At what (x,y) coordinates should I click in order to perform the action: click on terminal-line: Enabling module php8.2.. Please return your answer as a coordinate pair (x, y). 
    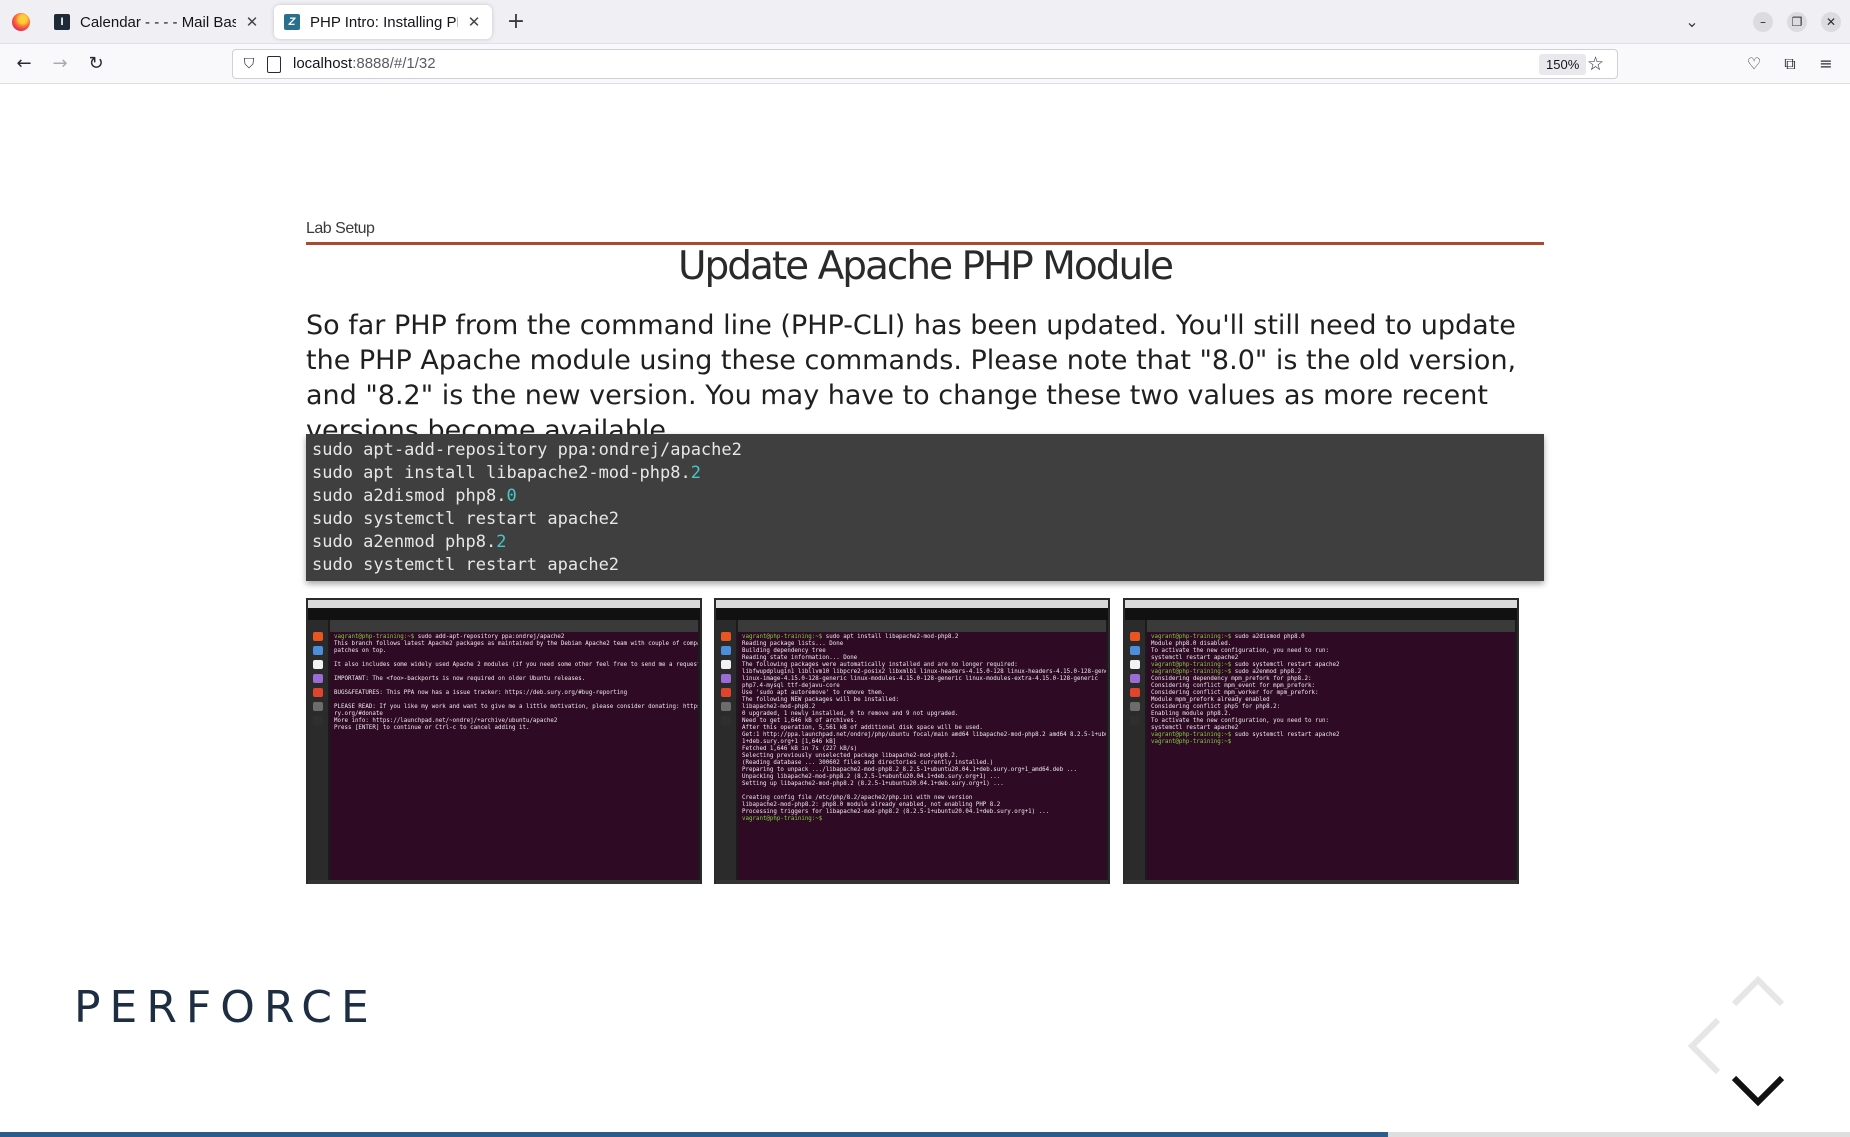
    Looking at the image, I should click on (1331, 714).